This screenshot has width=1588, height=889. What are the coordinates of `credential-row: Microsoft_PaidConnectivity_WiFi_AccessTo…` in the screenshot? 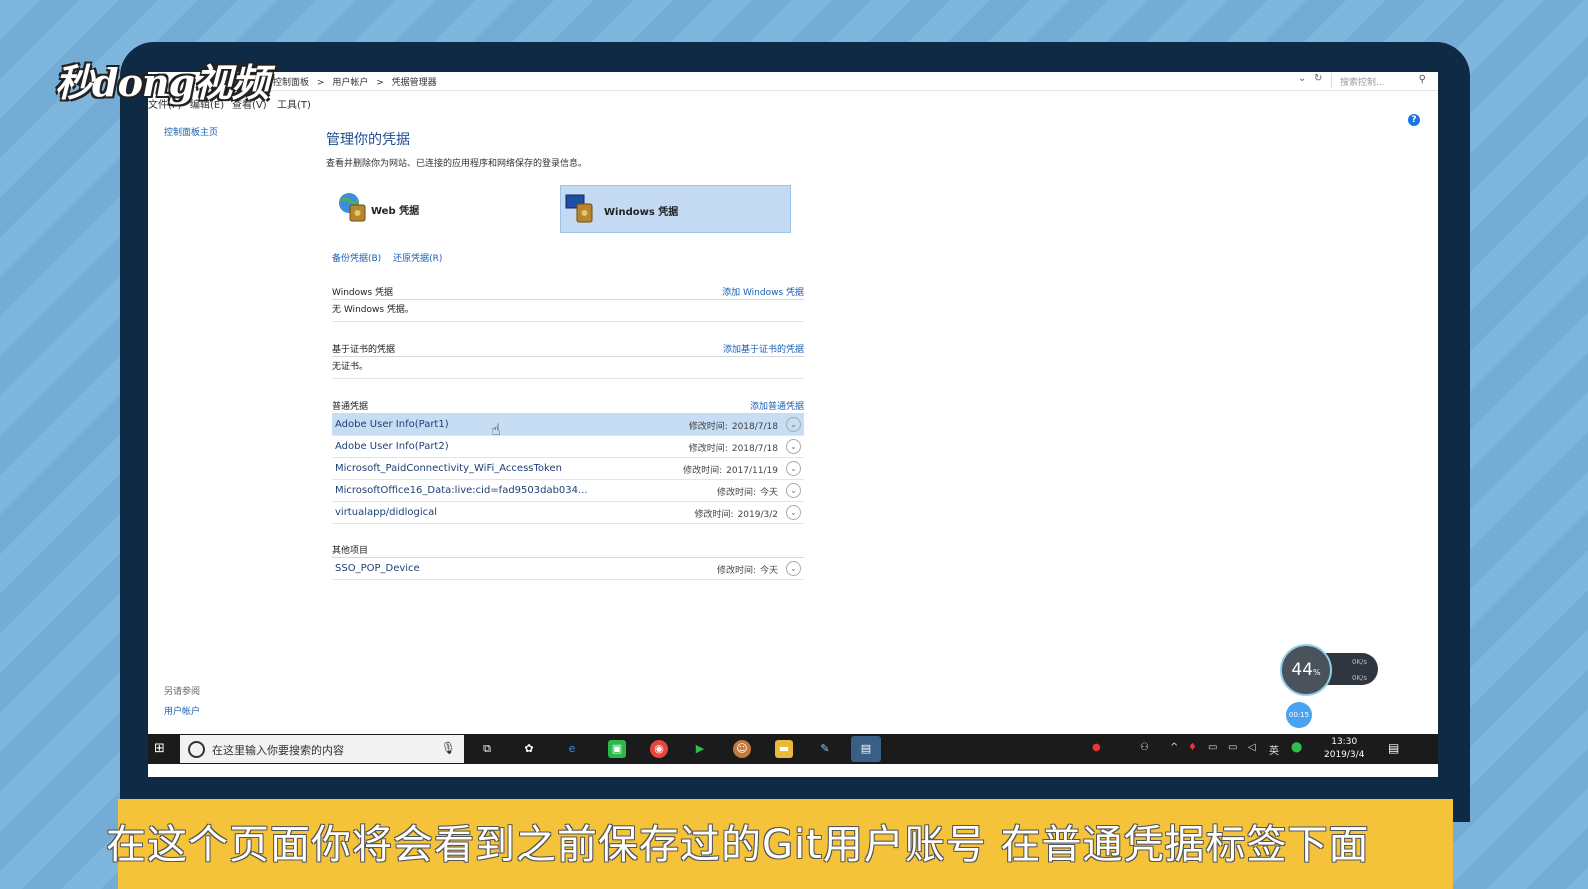 It's located at (568, 469).